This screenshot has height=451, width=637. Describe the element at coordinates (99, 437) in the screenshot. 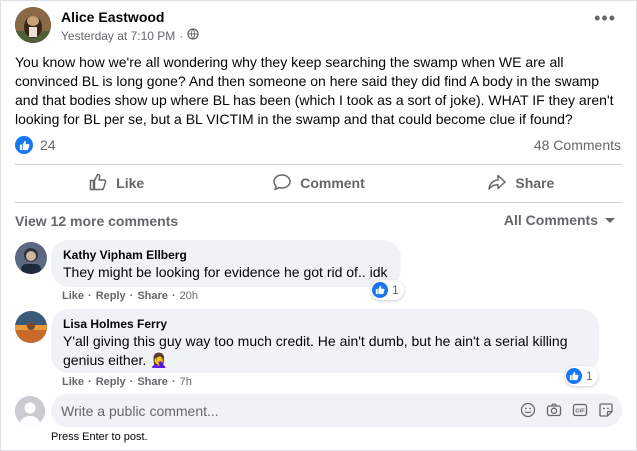

I see `composer-hint: Press Enter to post.` at that location.